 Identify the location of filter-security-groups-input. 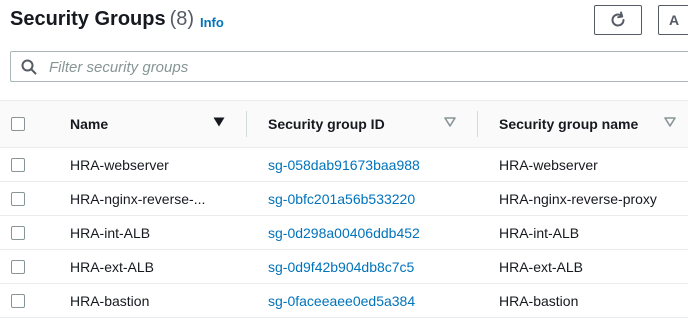
(349, 67).